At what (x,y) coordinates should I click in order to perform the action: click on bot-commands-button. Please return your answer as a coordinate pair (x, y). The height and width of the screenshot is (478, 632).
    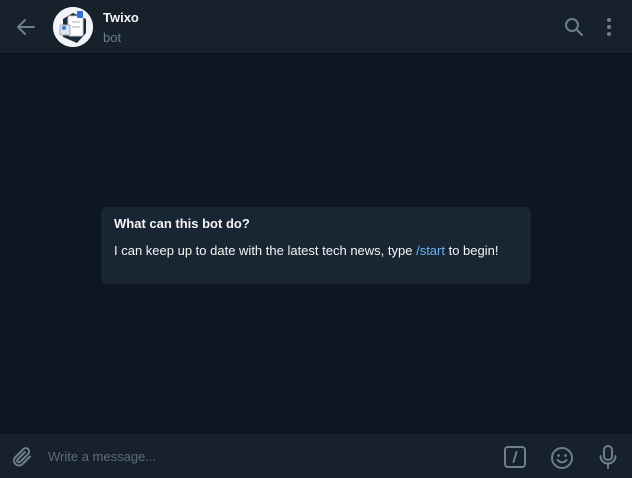
    Looking at the image, I should click on (515, 457).